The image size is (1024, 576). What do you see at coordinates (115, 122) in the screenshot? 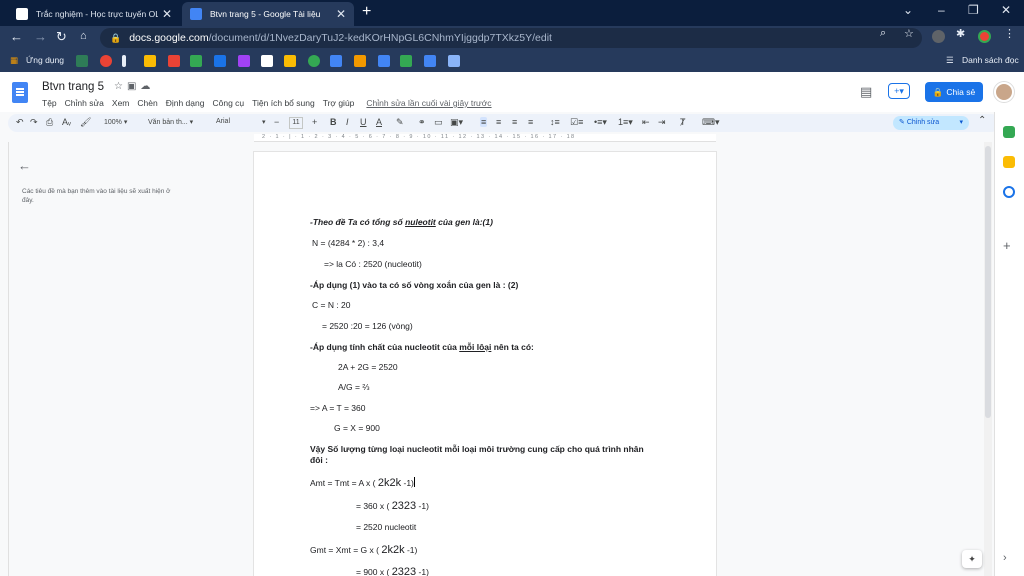
I see `zoom-select: 100% ▾` at bounding box center [115, 122].